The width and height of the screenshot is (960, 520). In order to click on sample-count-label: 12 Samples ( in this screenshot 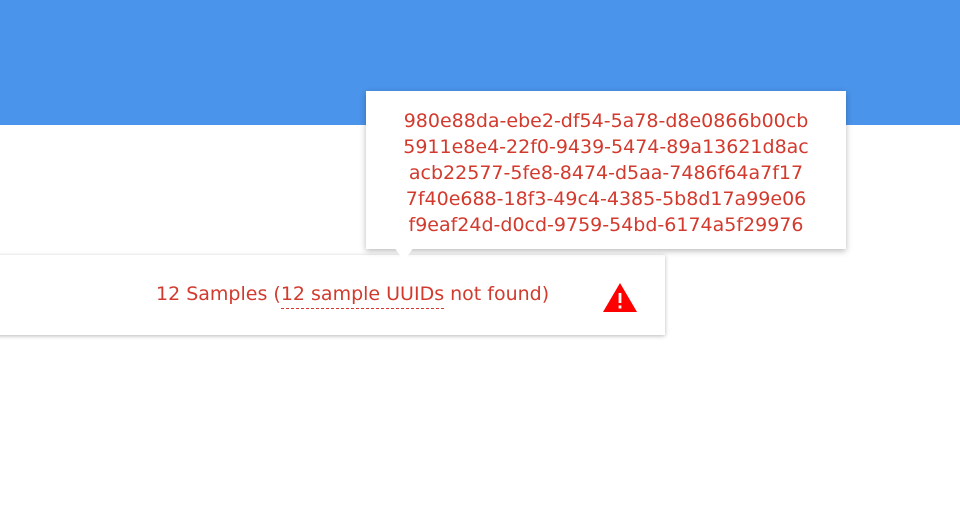, I will do `click(218, 294)`.